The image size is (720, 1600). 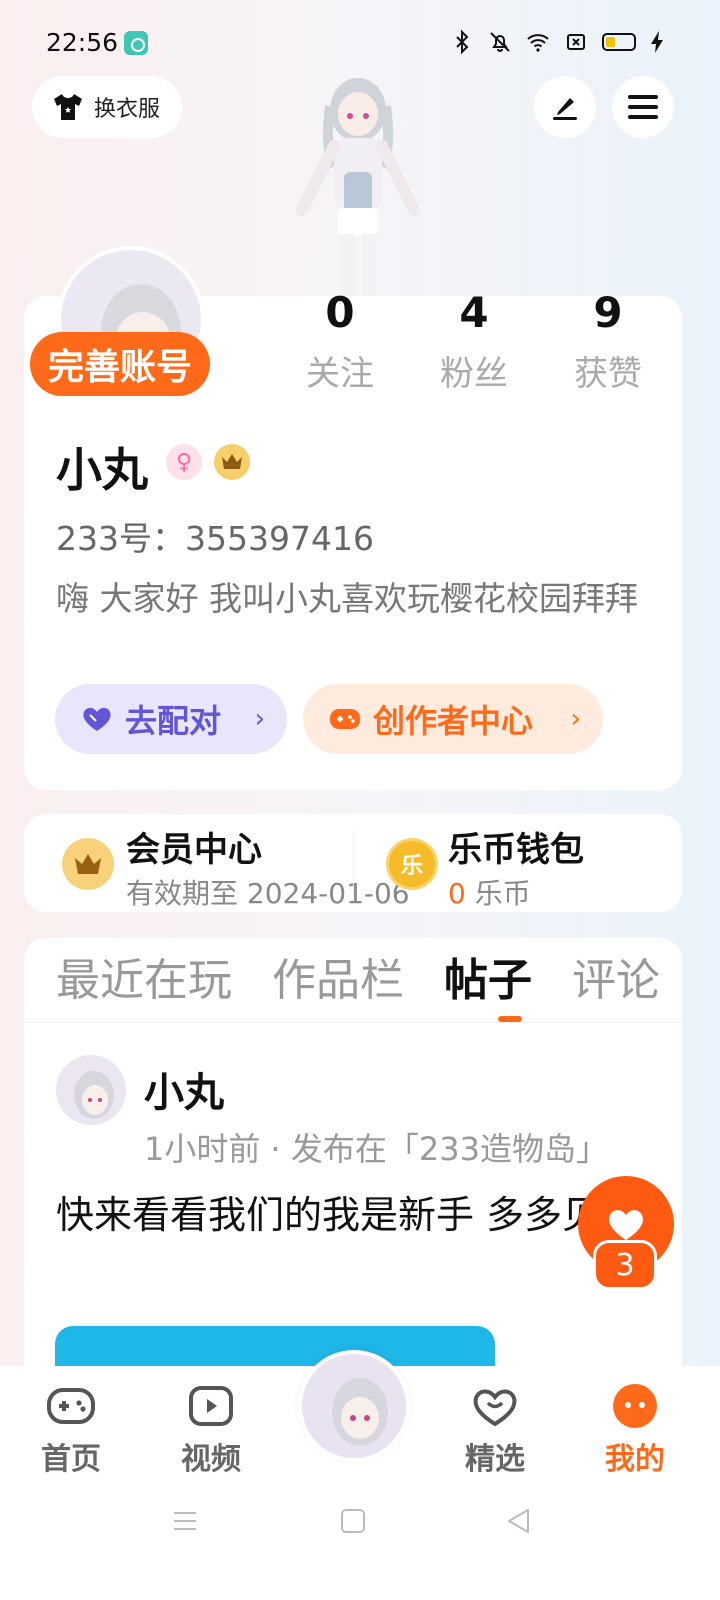 What do you see at coordinates (340, 341) in the screenshot?
I see `following-stat: 0 关注` at bounding box center [340, 341].